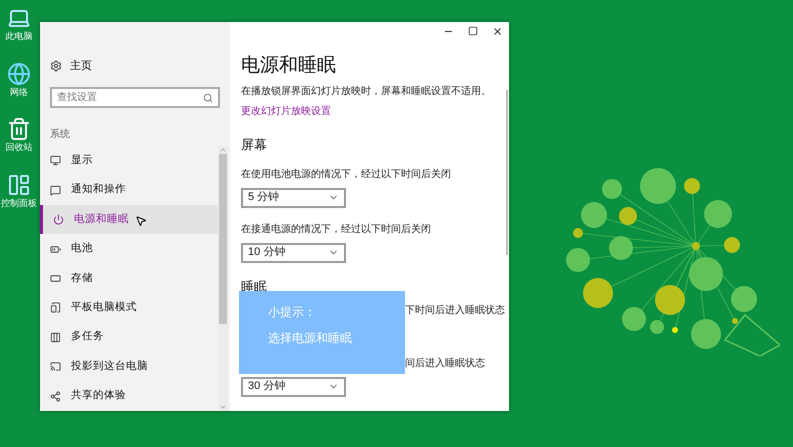  I want to click on battery-icon, so click(55, 249).